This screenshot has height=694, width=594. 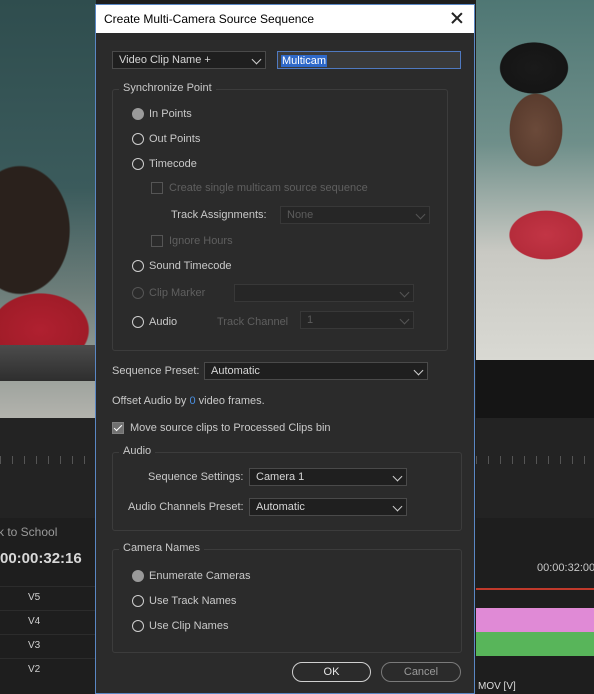 I want to click on timeline-ruler-timecode: 00:00:32:00, so click(x=565, y=568).